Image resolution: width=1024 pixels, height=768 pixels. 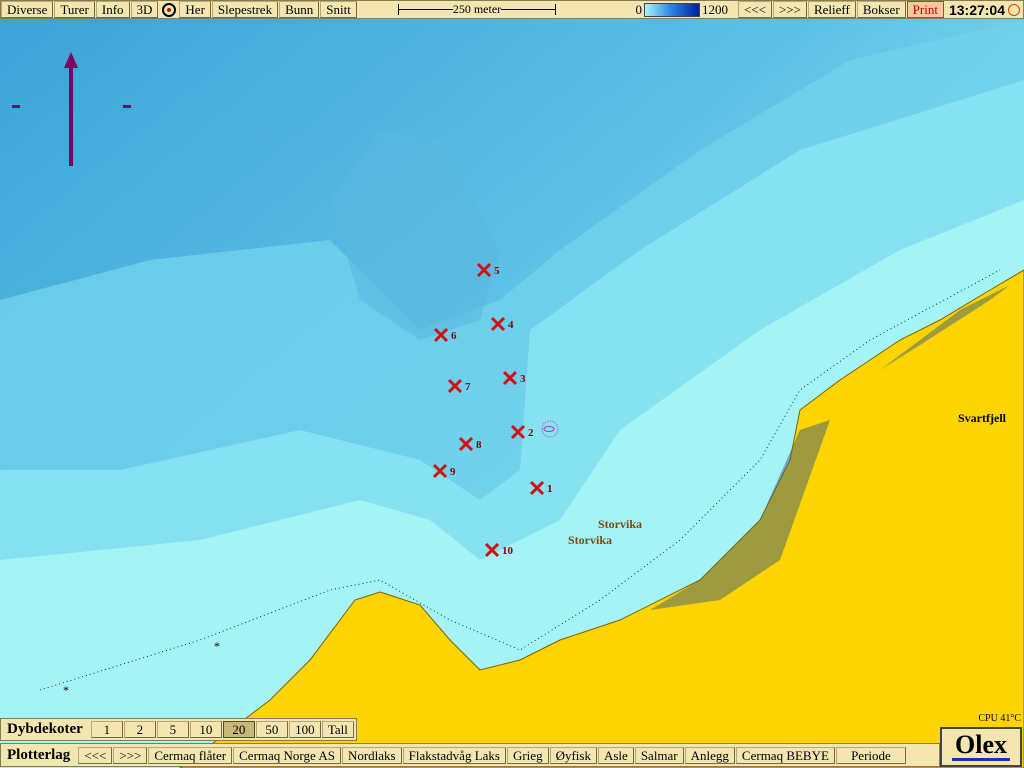 What do you see at coordinates (195, 9) in the screenshot?
I see `her-button: Her` at bounding box center [195, 9].